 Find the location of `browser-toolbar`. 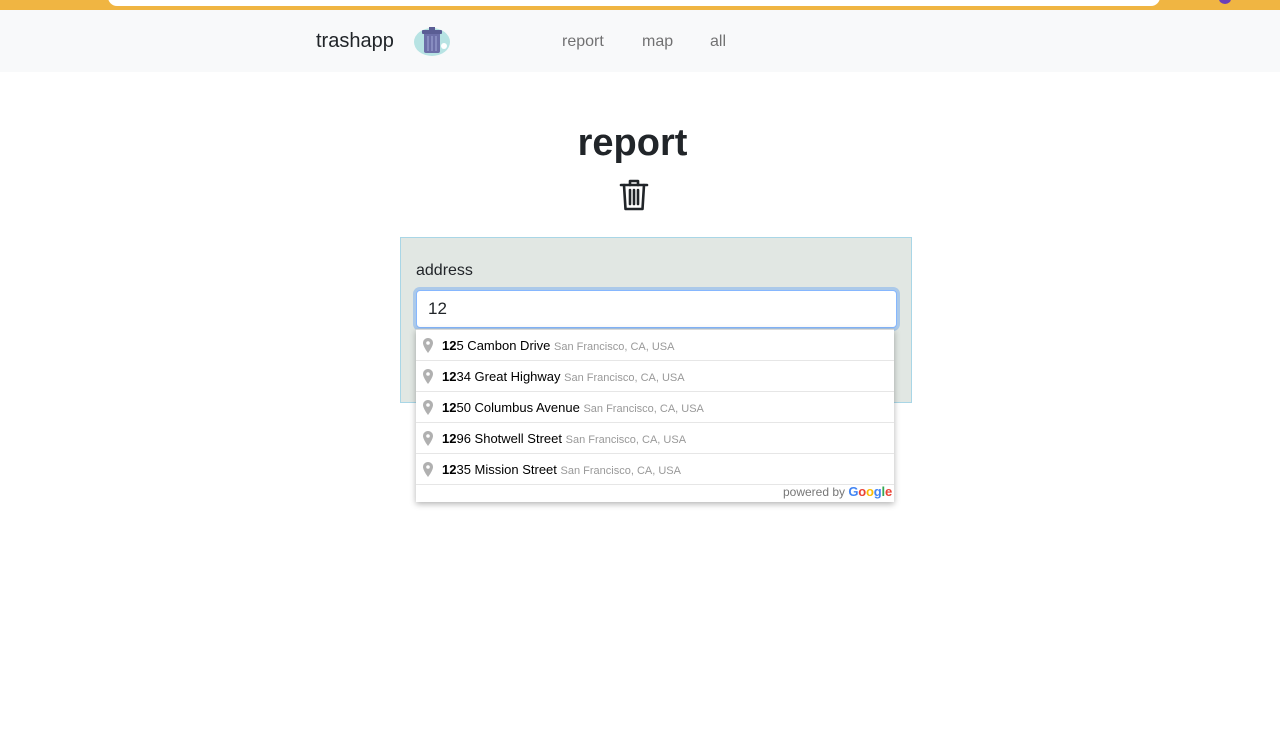

browser-toolbar is located at coordinates (640, 5).